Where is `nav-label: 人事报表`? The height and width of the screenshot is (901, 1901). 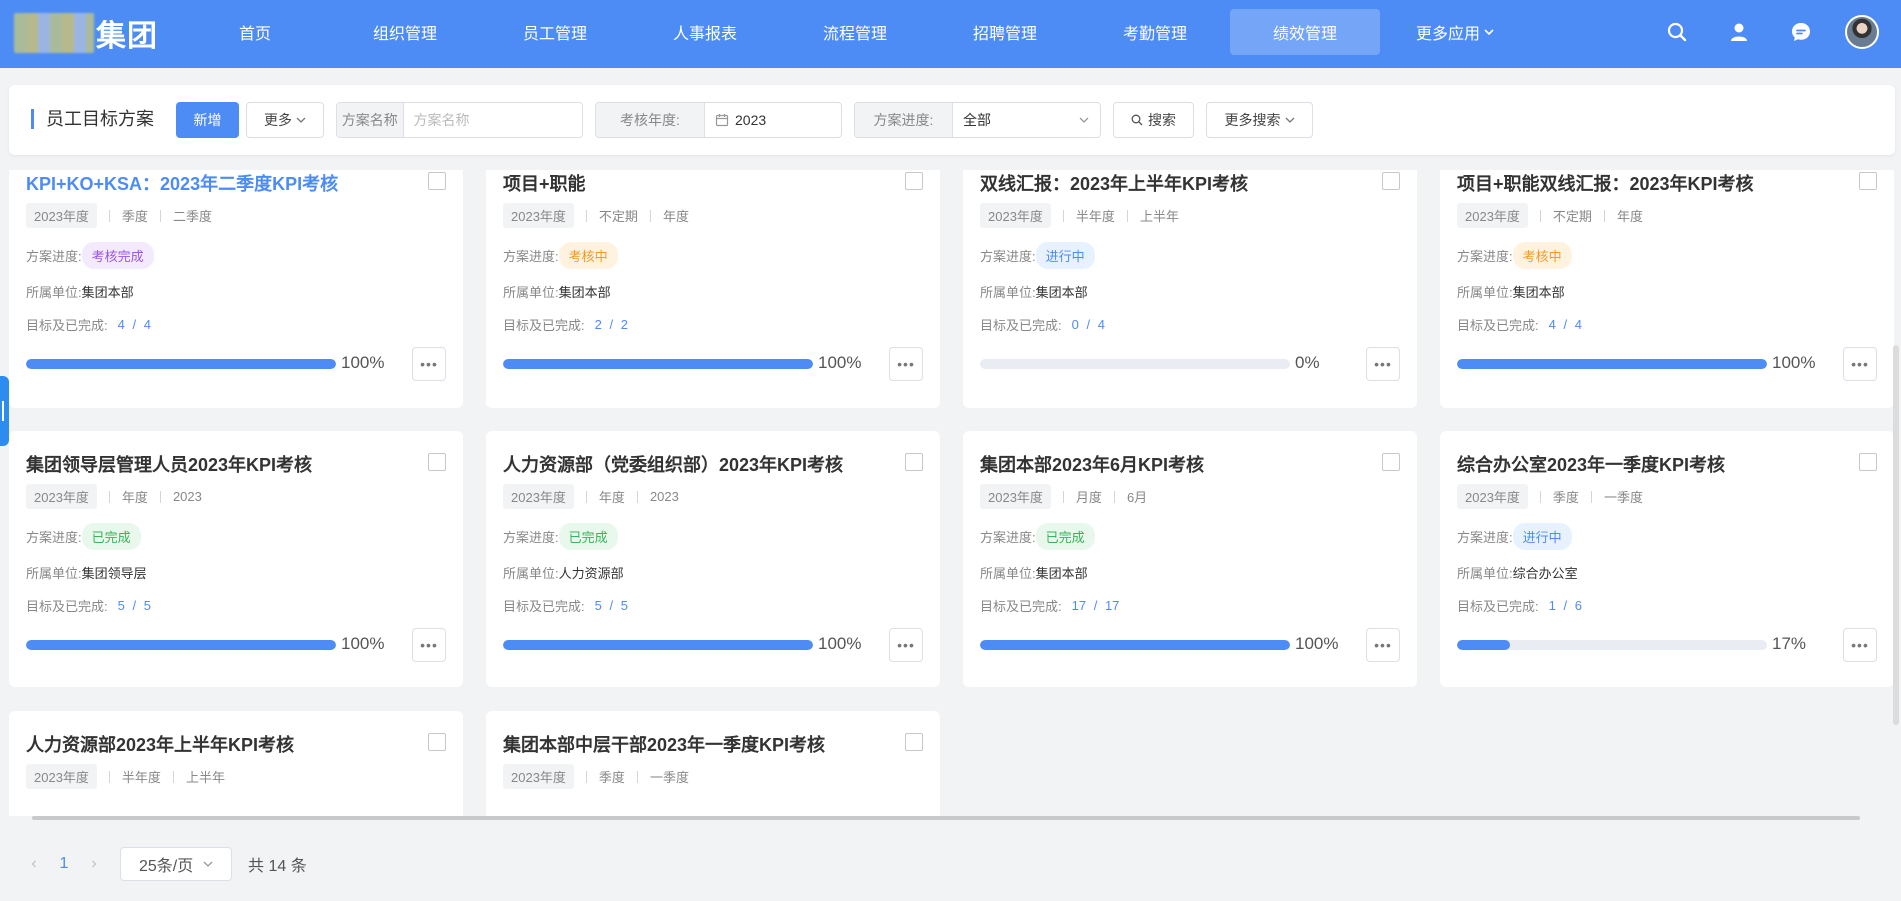
nav-label: 人事报表 is located at coordinates (704, 34).